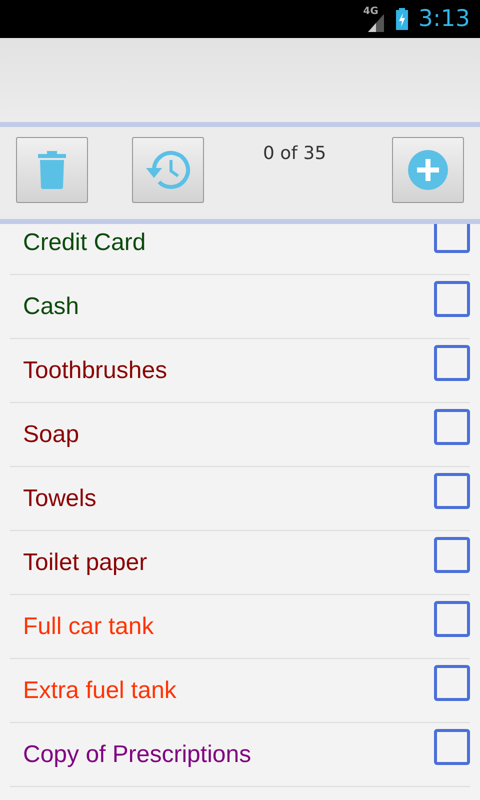  Describe the element at coordinates (294, 153) in the screenshot. I see `item-counter: 0 of 35` at that location.